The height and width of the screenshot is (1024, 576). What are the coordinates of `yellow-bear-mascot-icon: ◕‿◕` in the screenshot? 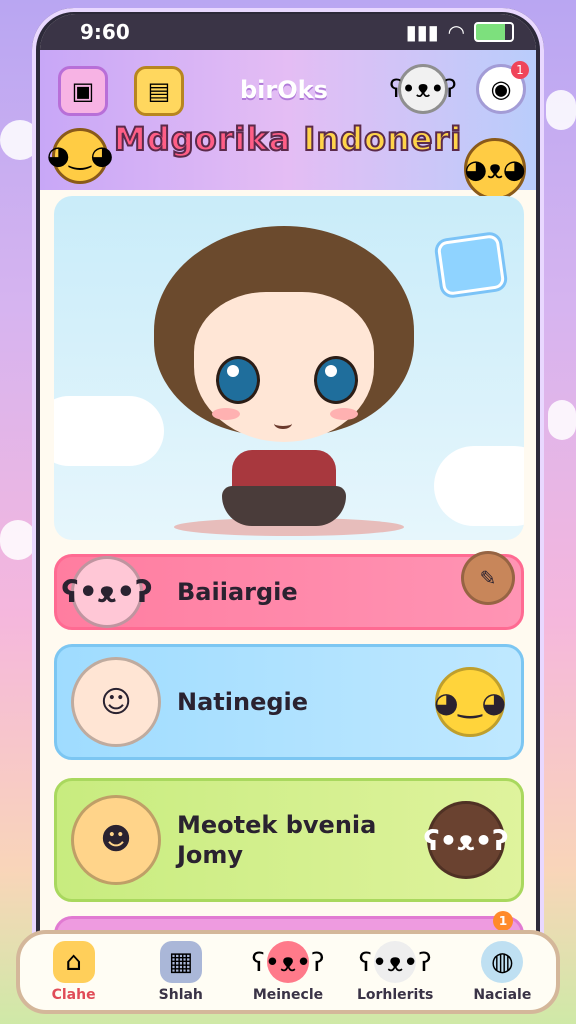 It's located at (80, 156).